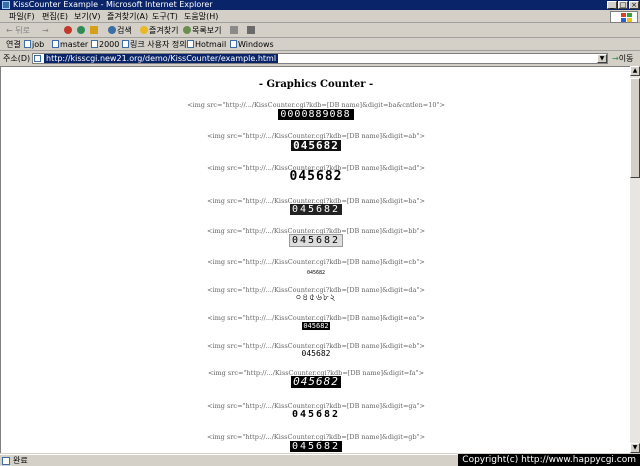  I want to click on stop-icon, so click(68, 30).